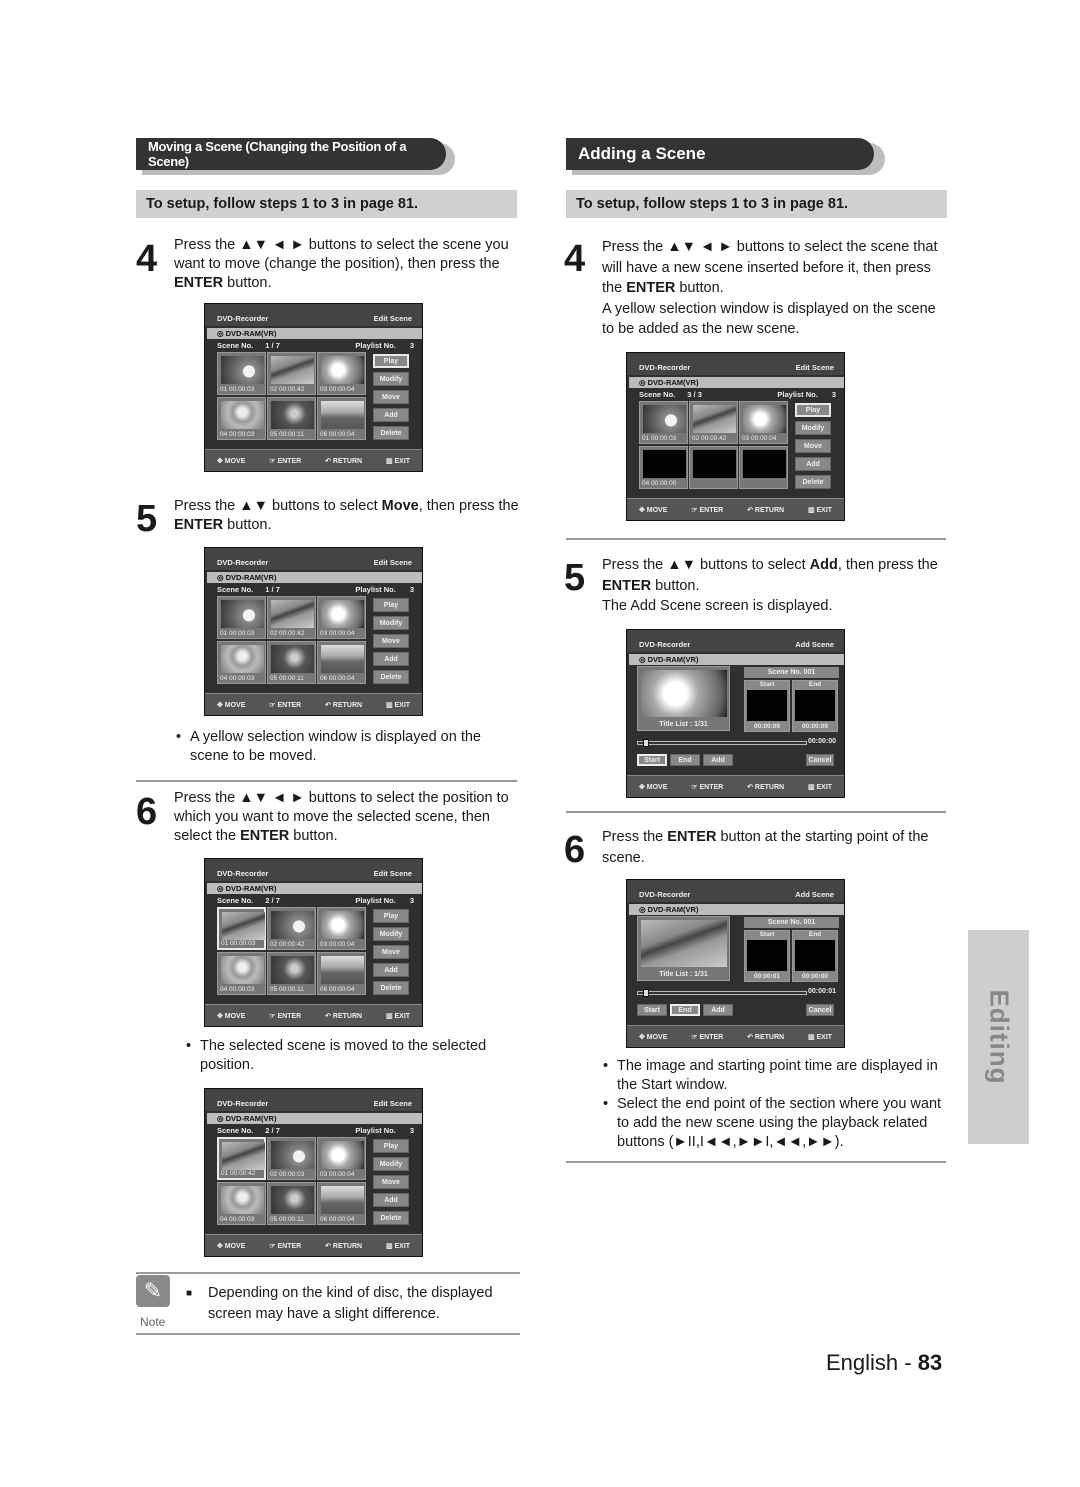  What do you see at coordinates (147, 259) in the screenshot?
I see `step-number: 4` at bounding box center [147, 259].